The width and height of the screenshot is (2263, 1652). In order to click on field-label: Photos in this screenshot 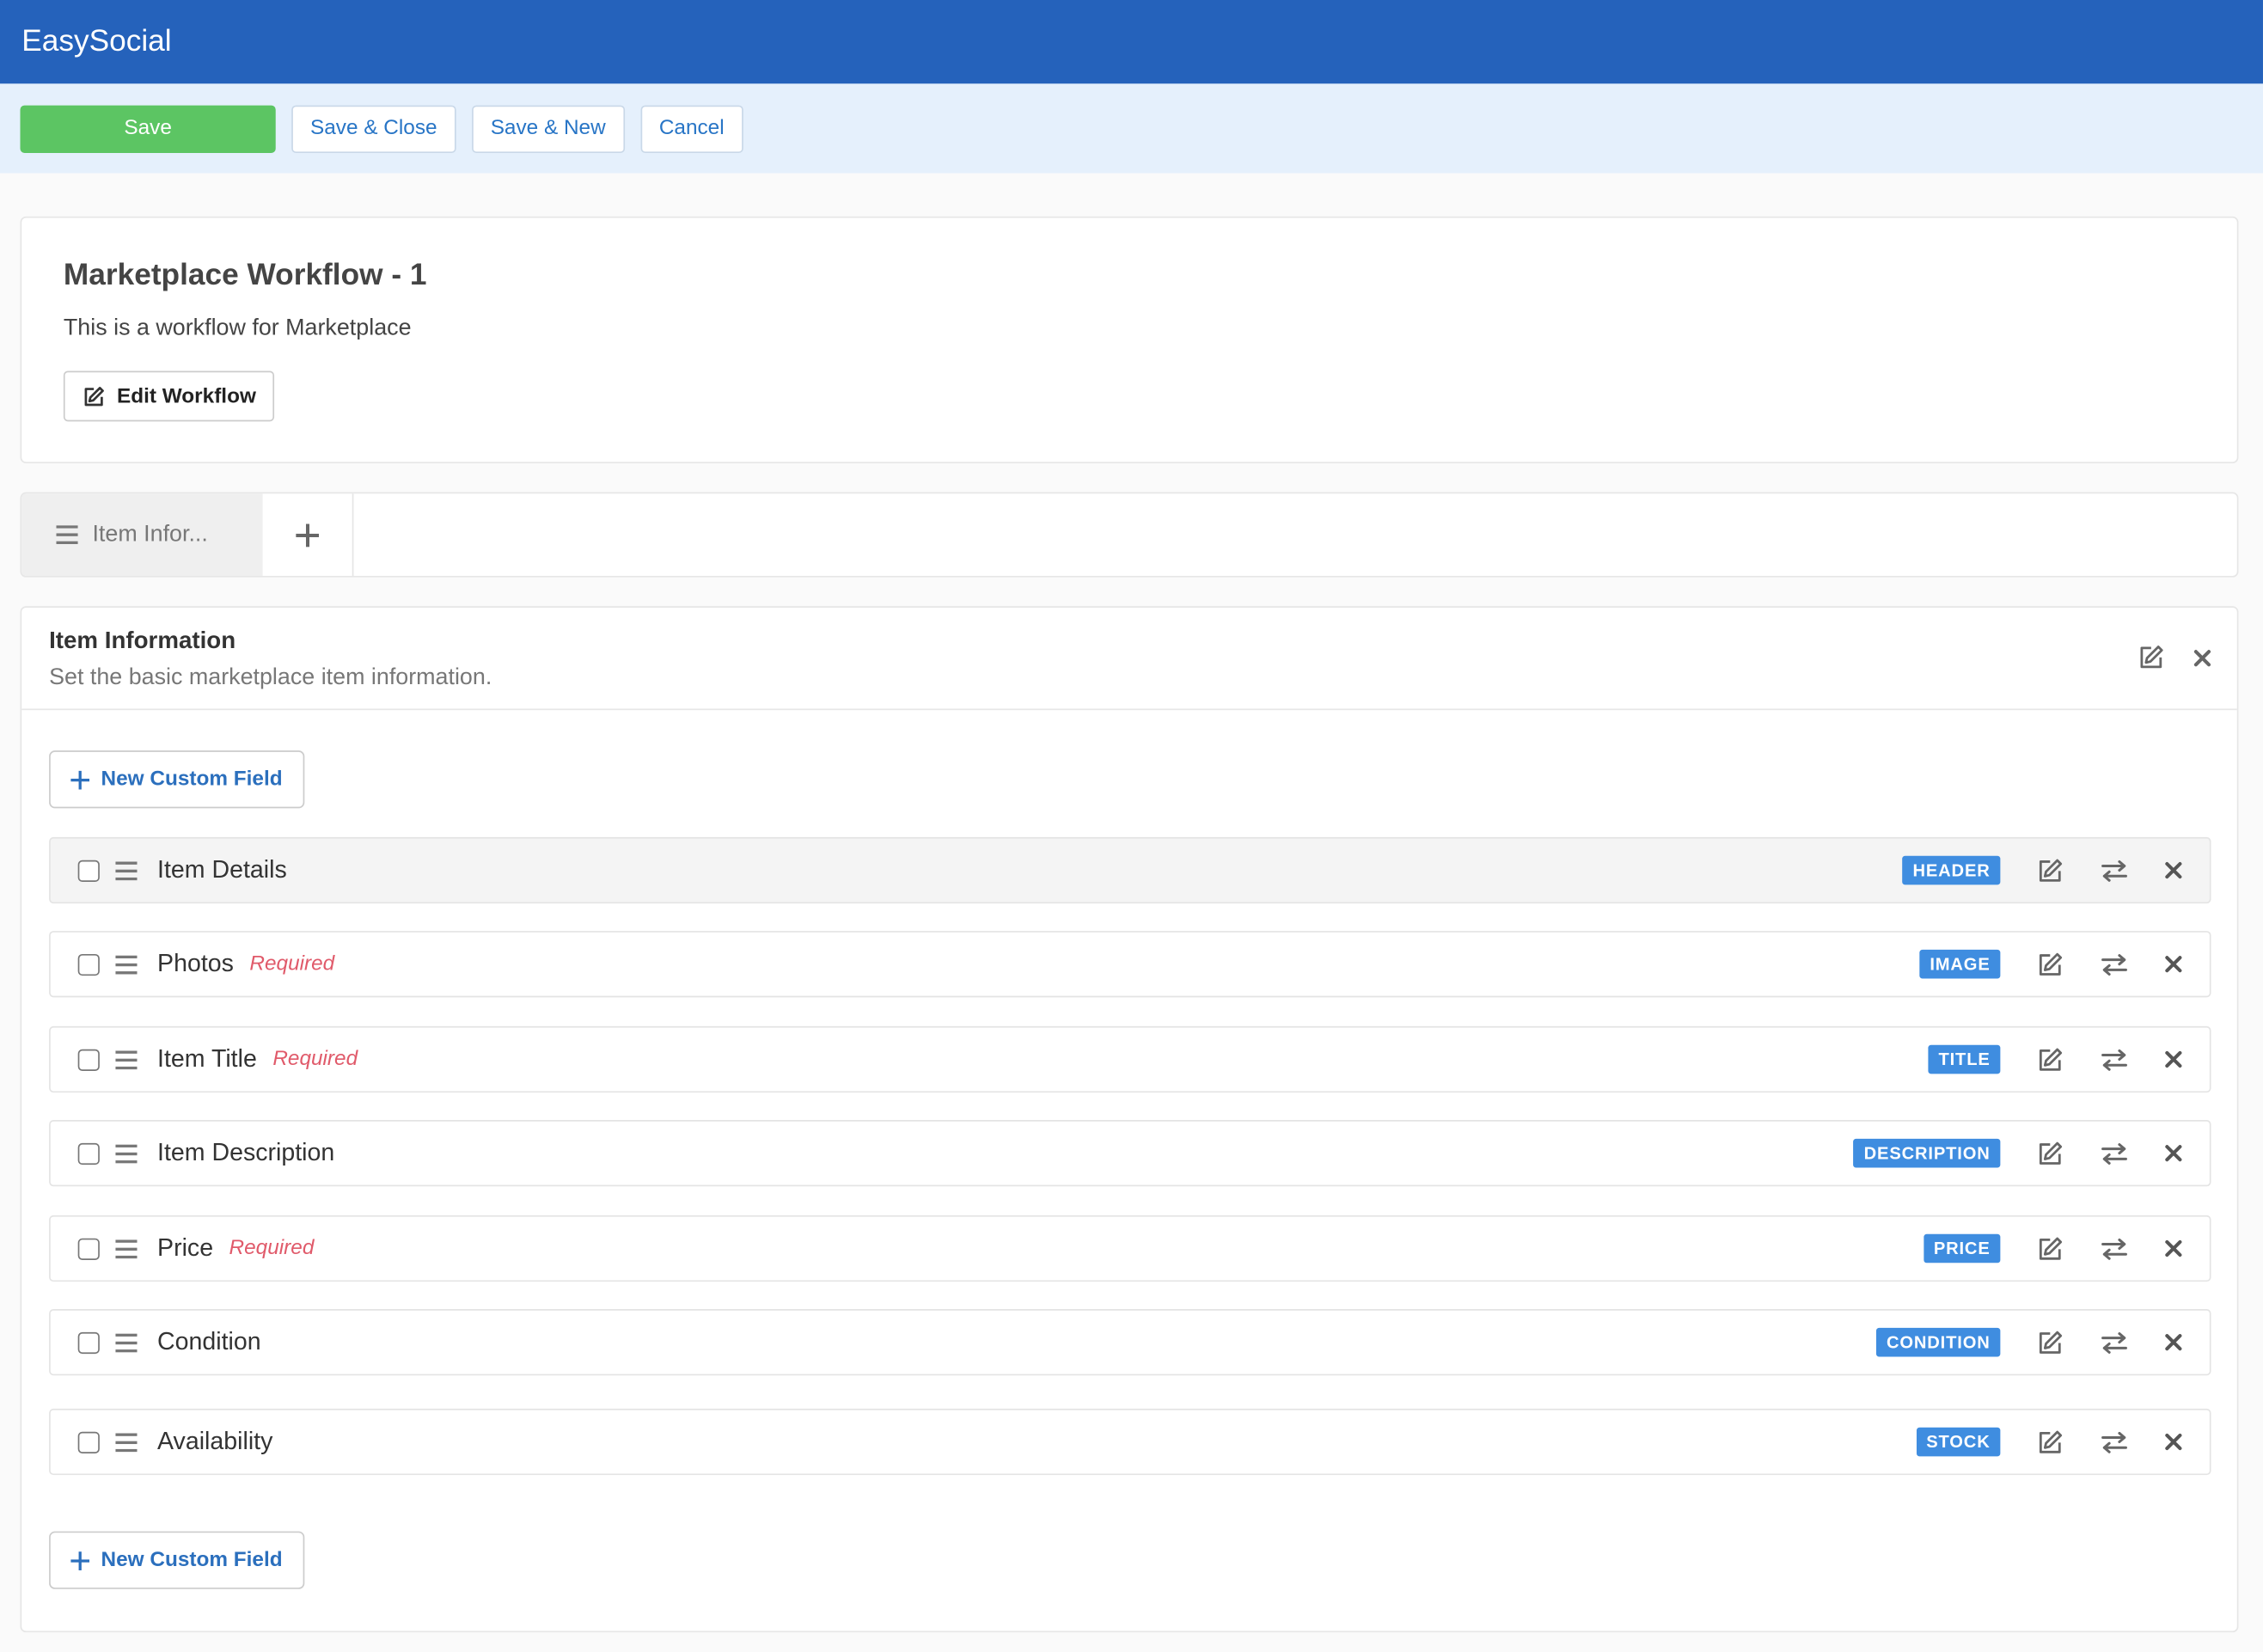, I will do `click(195, 963)`.